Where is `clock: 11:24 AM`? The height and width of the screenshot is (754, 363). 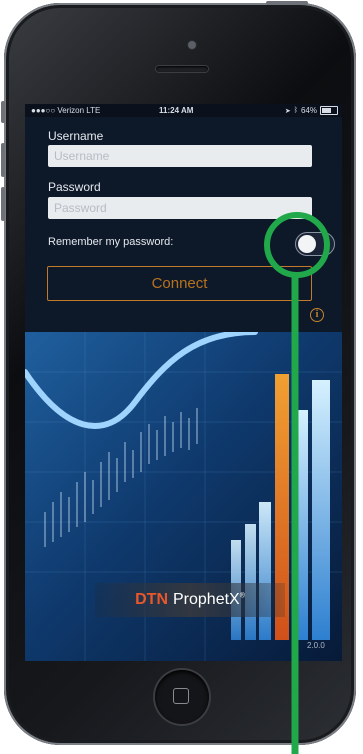 clock: 11:24 AM is located at coordinates (176, 110).